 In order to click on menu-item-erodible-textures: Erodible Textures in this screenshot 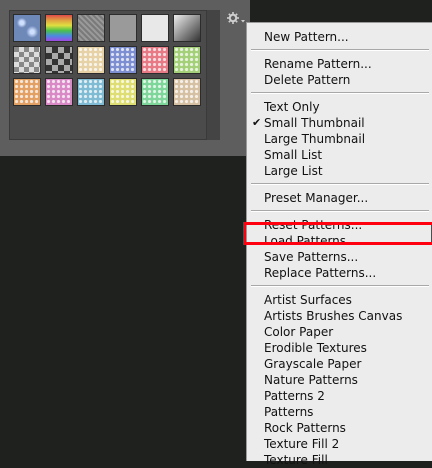, I will do `click(315, 348)`.